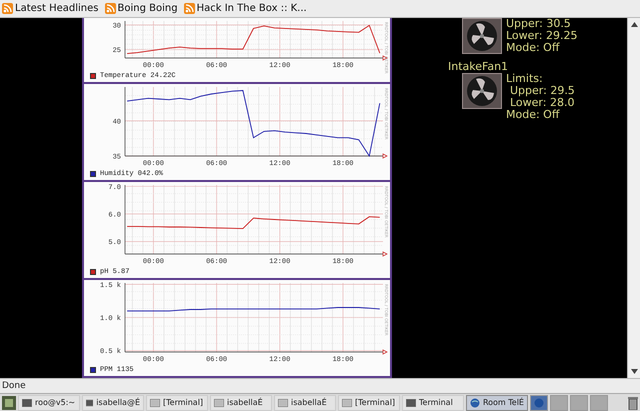 Image resolution: width=640 pixels, height=411 pixels. Describe the element at coordinates (634, 371) in the screenshot. I see `scroll-down-icon` at that location.